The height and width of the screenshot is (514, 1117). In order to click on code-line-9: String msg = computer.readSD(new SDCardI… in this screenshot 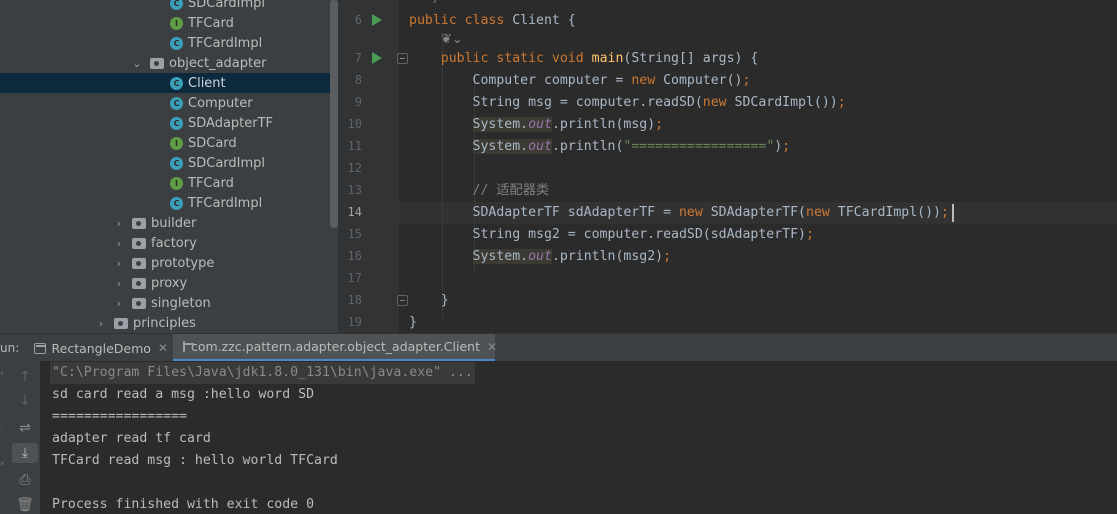, I will do `click(627, 102)`.